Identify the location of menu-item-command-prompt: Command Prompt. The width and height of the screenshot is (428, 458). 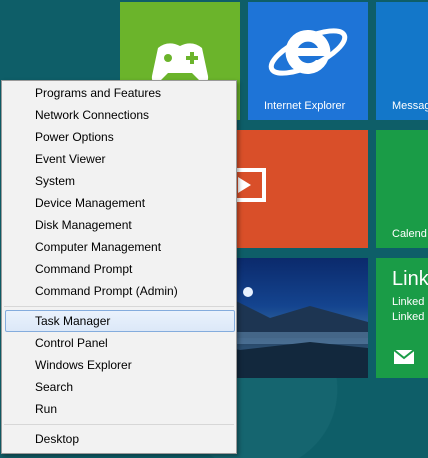
(83, 269).